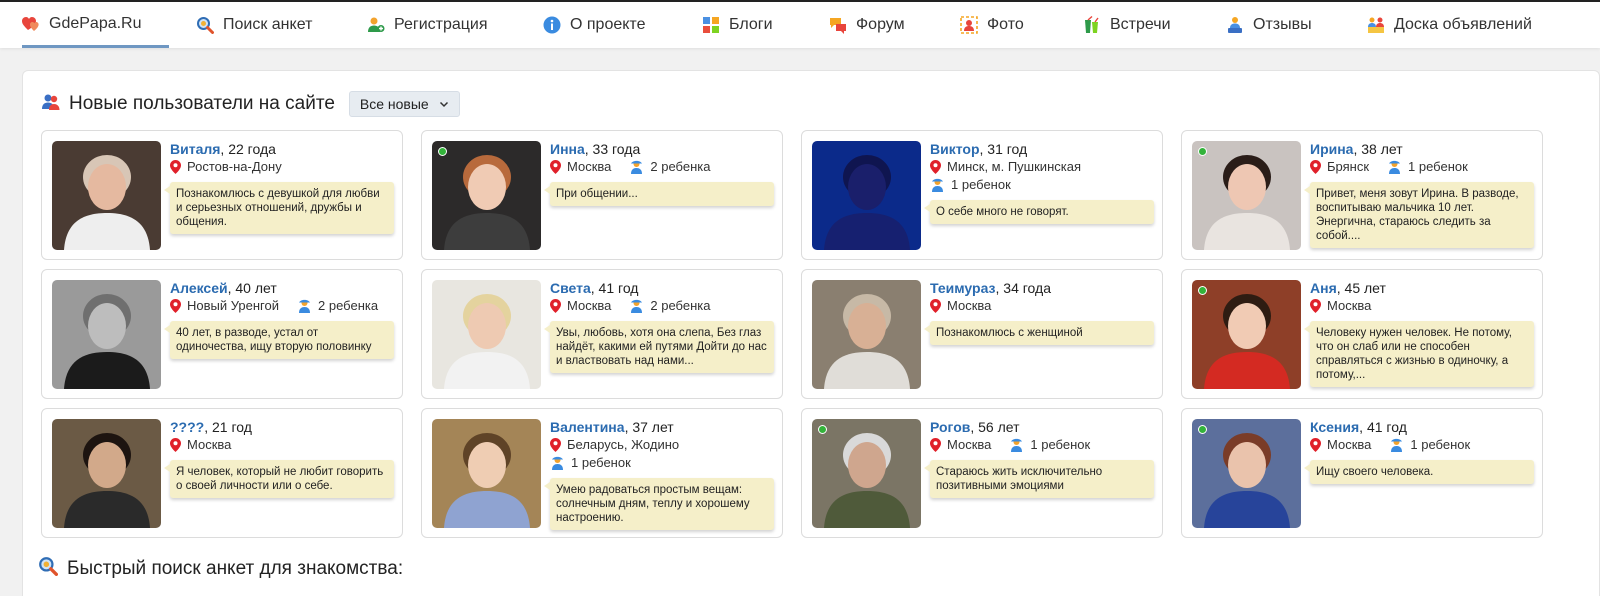  Describe the element at coordinates (587, 427) in the screenshot. I see `user-name-link: Валентина` at that location.